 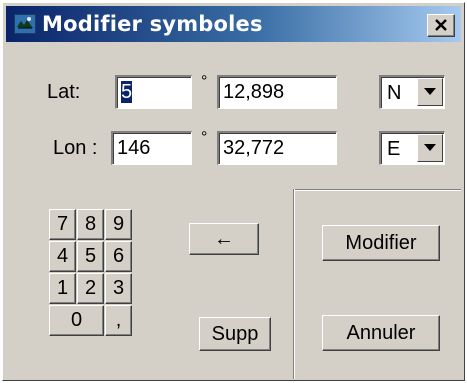 What do you see at coordinates (235, 334) in the screenshot?
I see `supp-button: Supp` at bounding box center [235, 334].